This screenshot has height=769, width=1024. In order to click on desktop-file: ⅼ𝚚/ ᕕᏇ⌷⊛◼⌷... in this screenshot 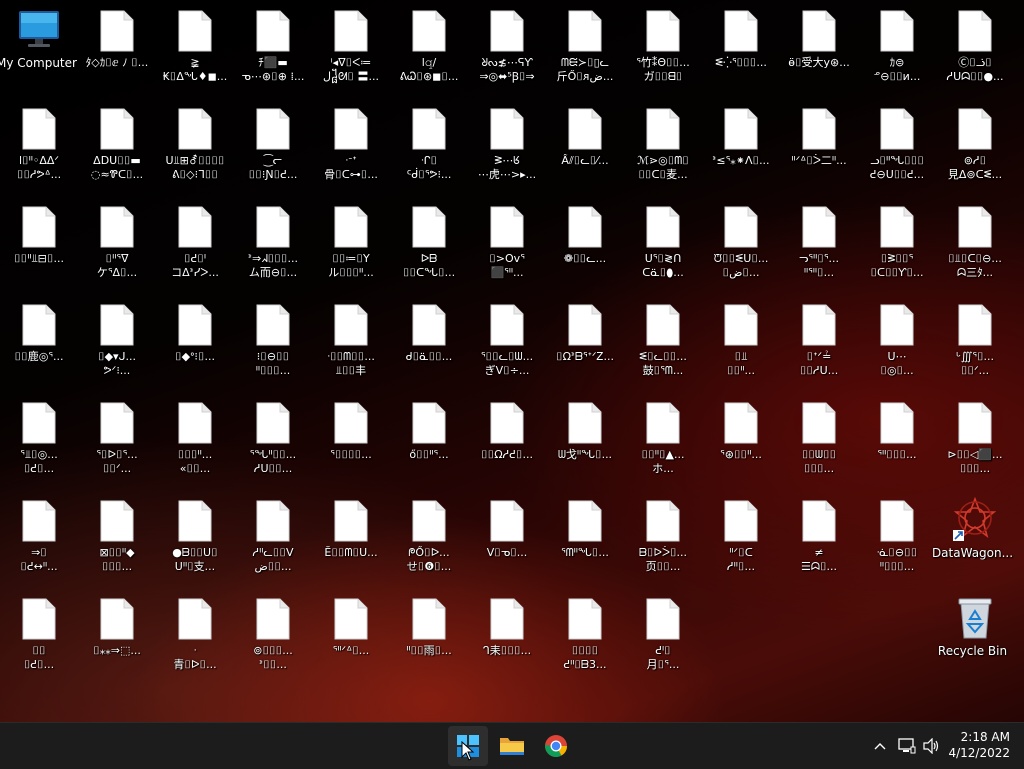, I will do `click(429, 45)`.